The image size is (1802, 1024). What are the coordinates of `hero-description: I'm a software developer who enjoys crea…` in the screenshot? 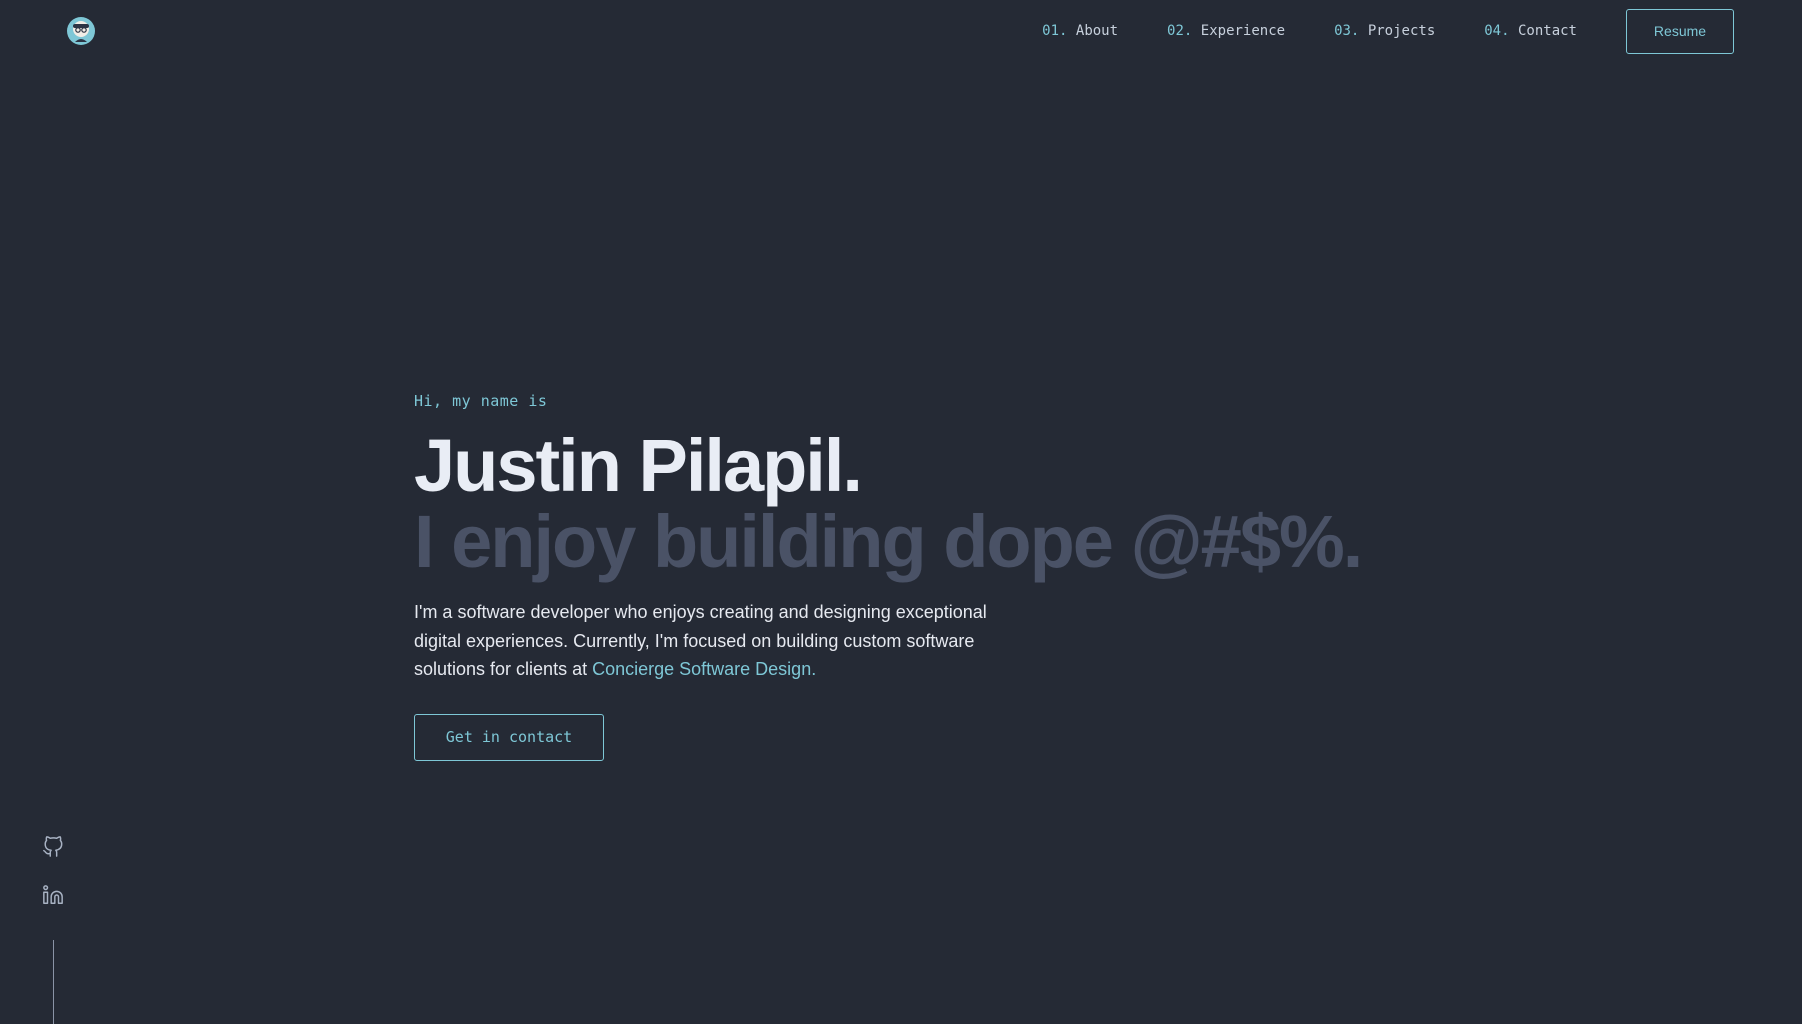 It's located at (714, 641).